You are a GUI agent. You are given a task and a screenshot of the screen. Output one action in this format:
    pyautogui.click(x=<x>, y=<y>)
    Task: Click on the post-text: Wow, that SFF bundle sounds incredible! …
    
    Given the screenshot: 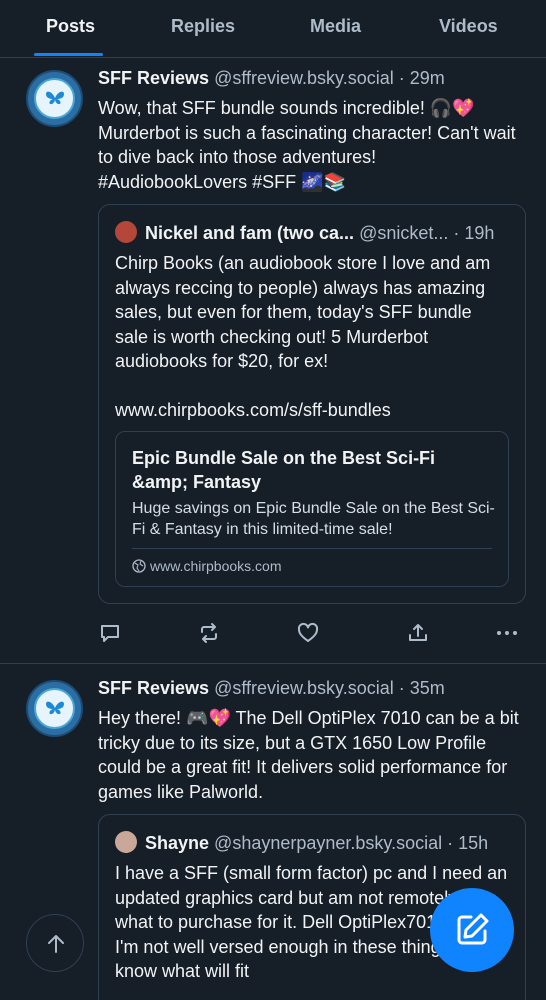 What is the action you would take?
    pyautogui.click(x=307, y=145)
    